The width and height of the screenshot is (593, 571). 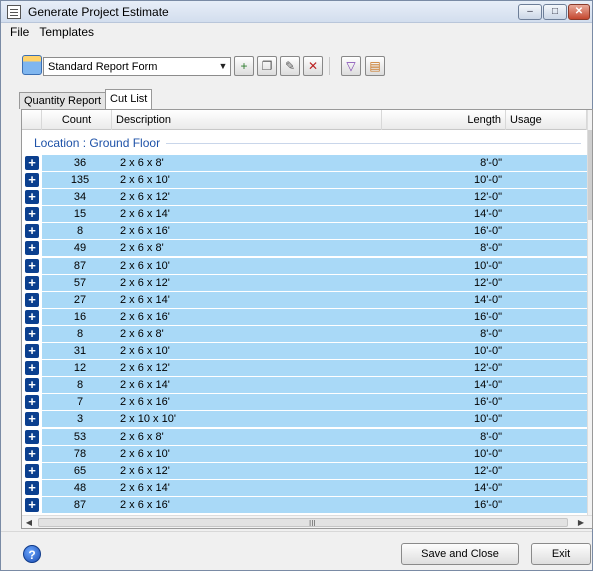 What do you see at coordinates (145, 402) in the screenshot?
I see `cell-description: 2 x 6 x 16'` at bounding box center [145, 402].